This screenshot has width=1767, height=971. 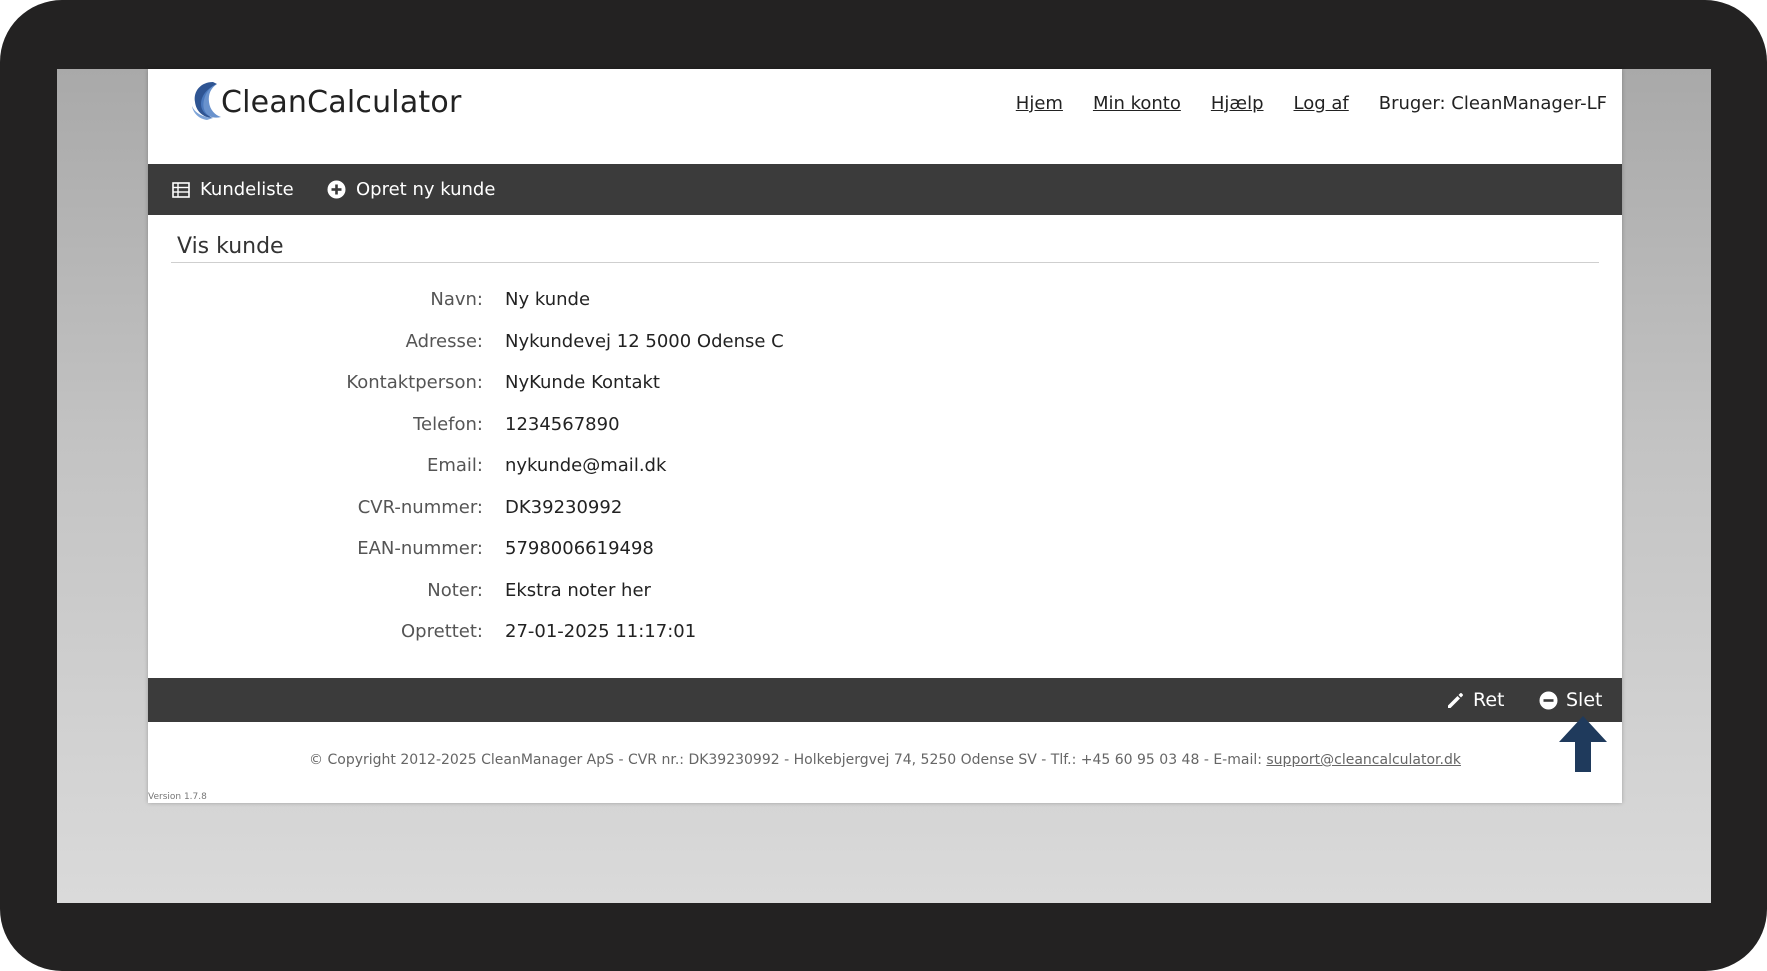 I want to click on detail-row-address: Adresse: Nykundevej 12 5000 Odense C, so click(x=885, y=352).